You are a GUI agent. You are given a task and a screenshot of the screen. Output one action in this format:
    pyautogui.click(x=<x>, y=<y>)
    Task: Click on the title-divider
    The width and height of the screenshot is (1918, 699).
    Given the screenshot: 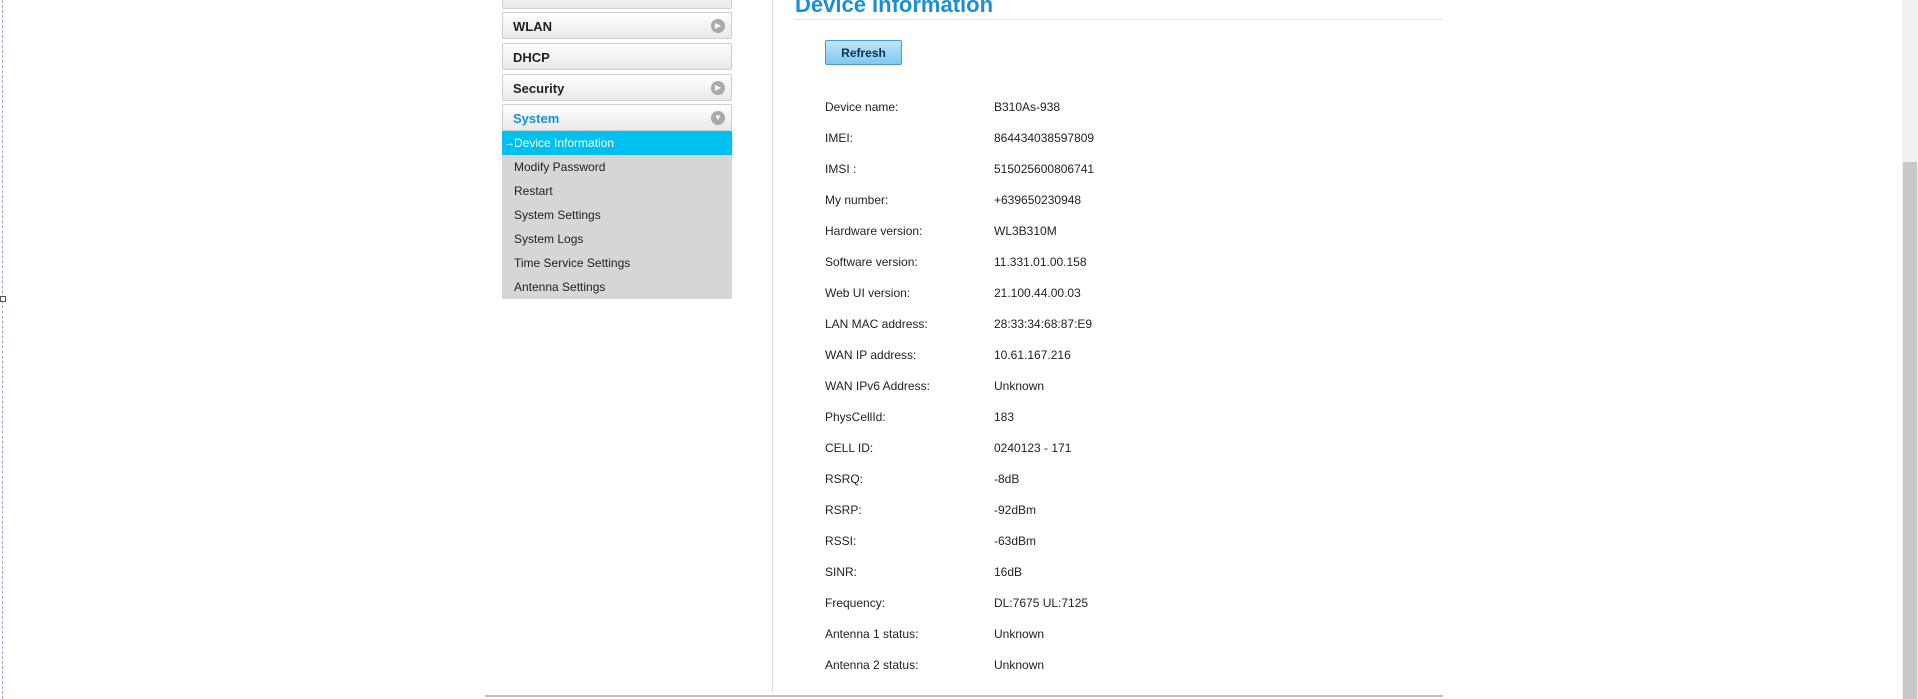 What is the action you would take?
    pyautogui.click(x=1119, y=19)
    